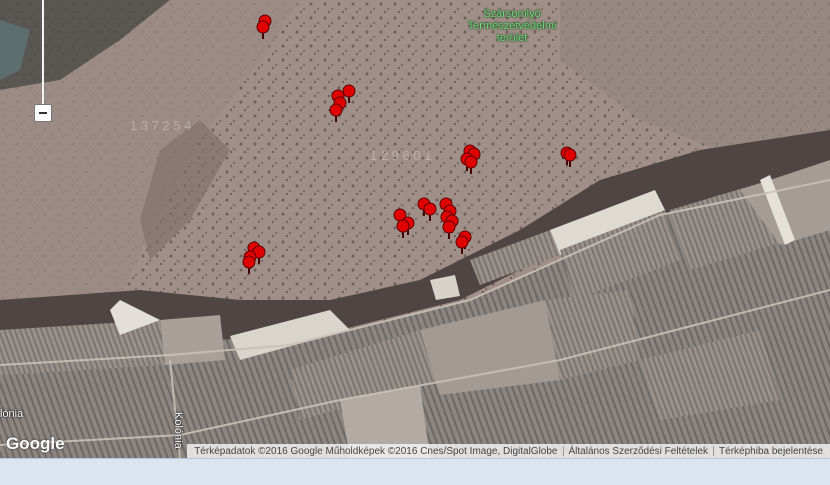 This screenshot has width=830, height=485. What do you see at coordinates (35, 443) in the screenshot?
I see `google-logo: Google` at bounding box center [35, 443].